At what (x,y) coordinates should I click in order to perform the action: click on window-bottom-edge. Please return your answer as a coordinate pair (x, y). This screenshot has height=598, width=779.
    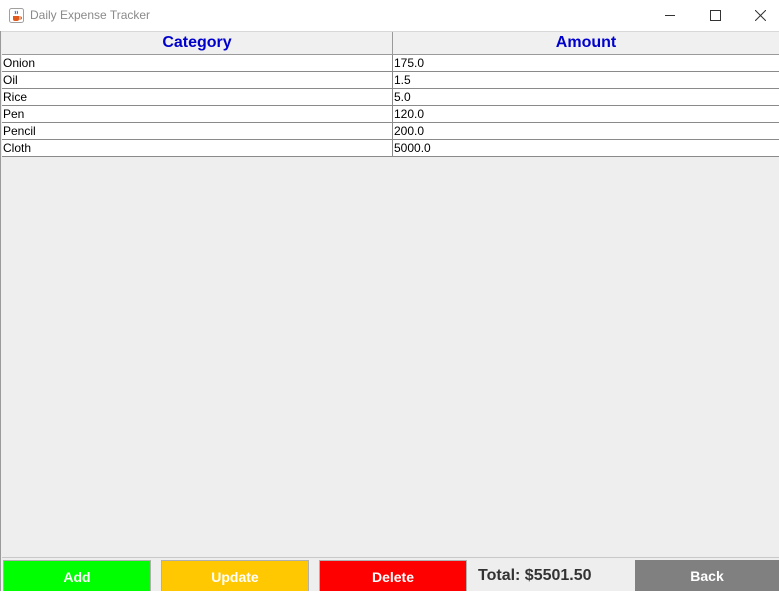
    Looking at the image, I should click on (389, 594).